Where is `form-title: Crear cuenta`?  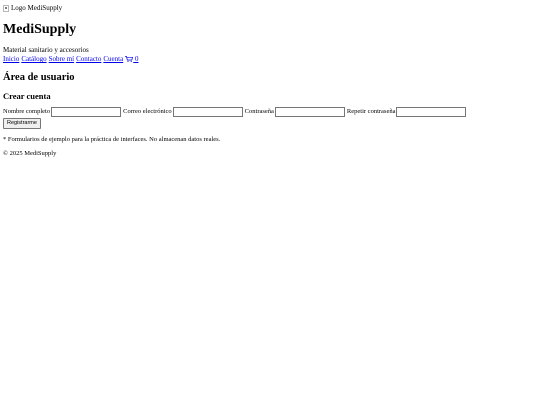
form-title: Crear cuenta is located at coordinates (27, 95).